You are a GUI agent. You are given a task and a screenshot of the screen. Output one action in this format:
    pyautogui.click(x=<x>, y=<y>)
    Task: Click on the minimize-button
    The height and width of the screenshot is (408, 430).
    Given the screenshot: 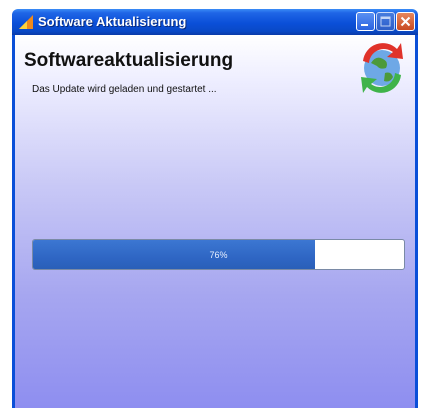 What is the action you would take?
    pyautogui.click(x=365, y=21)
    